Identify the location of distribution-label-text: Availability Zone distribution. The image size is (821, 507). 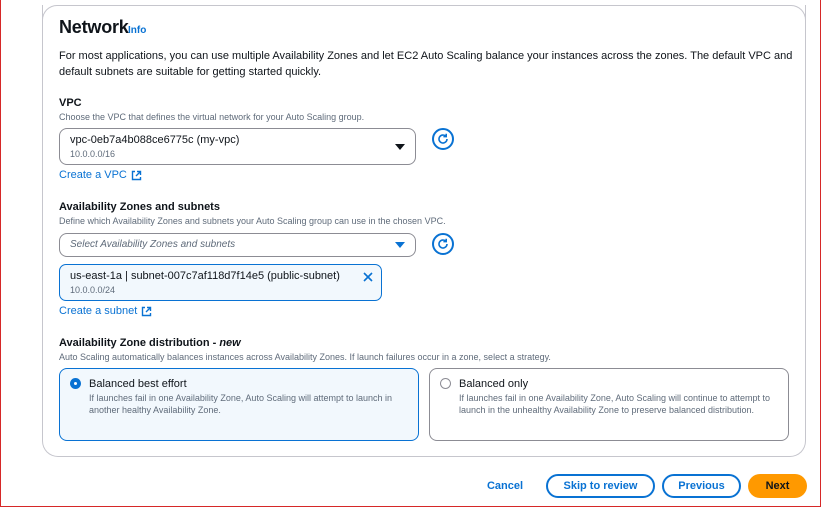
(134, 343).